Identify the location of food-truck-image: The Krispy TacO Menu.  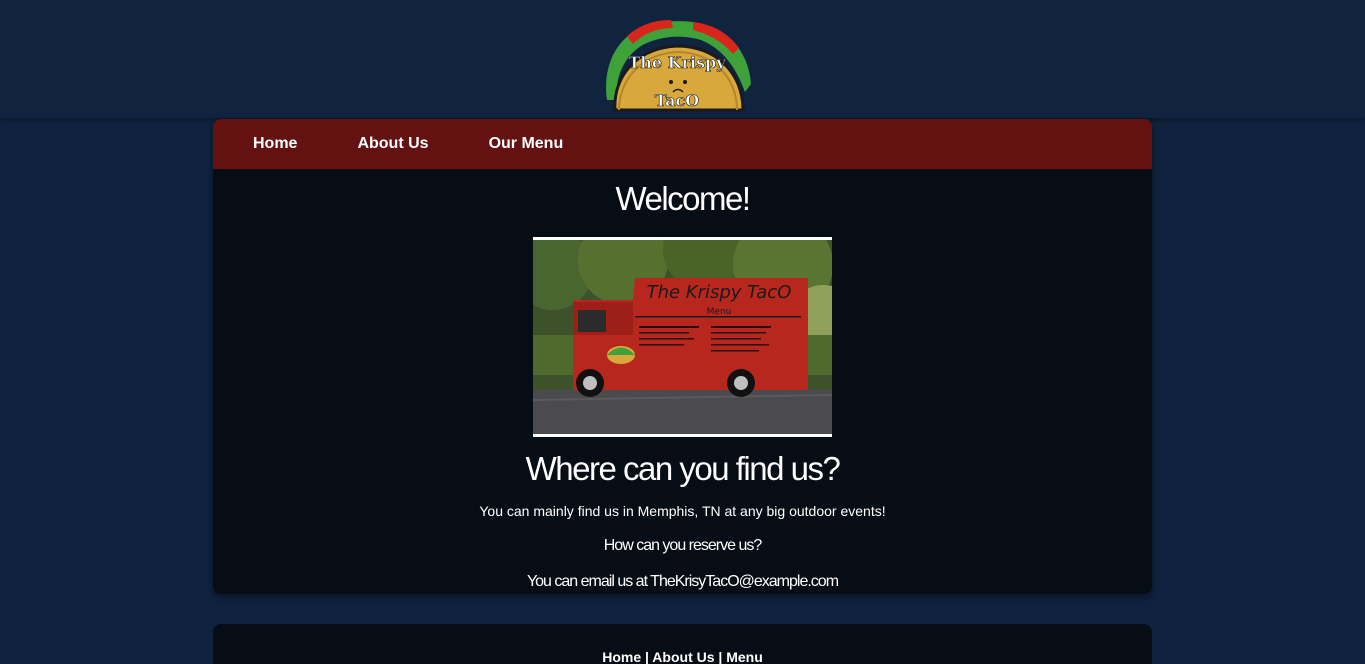
(682, 337).